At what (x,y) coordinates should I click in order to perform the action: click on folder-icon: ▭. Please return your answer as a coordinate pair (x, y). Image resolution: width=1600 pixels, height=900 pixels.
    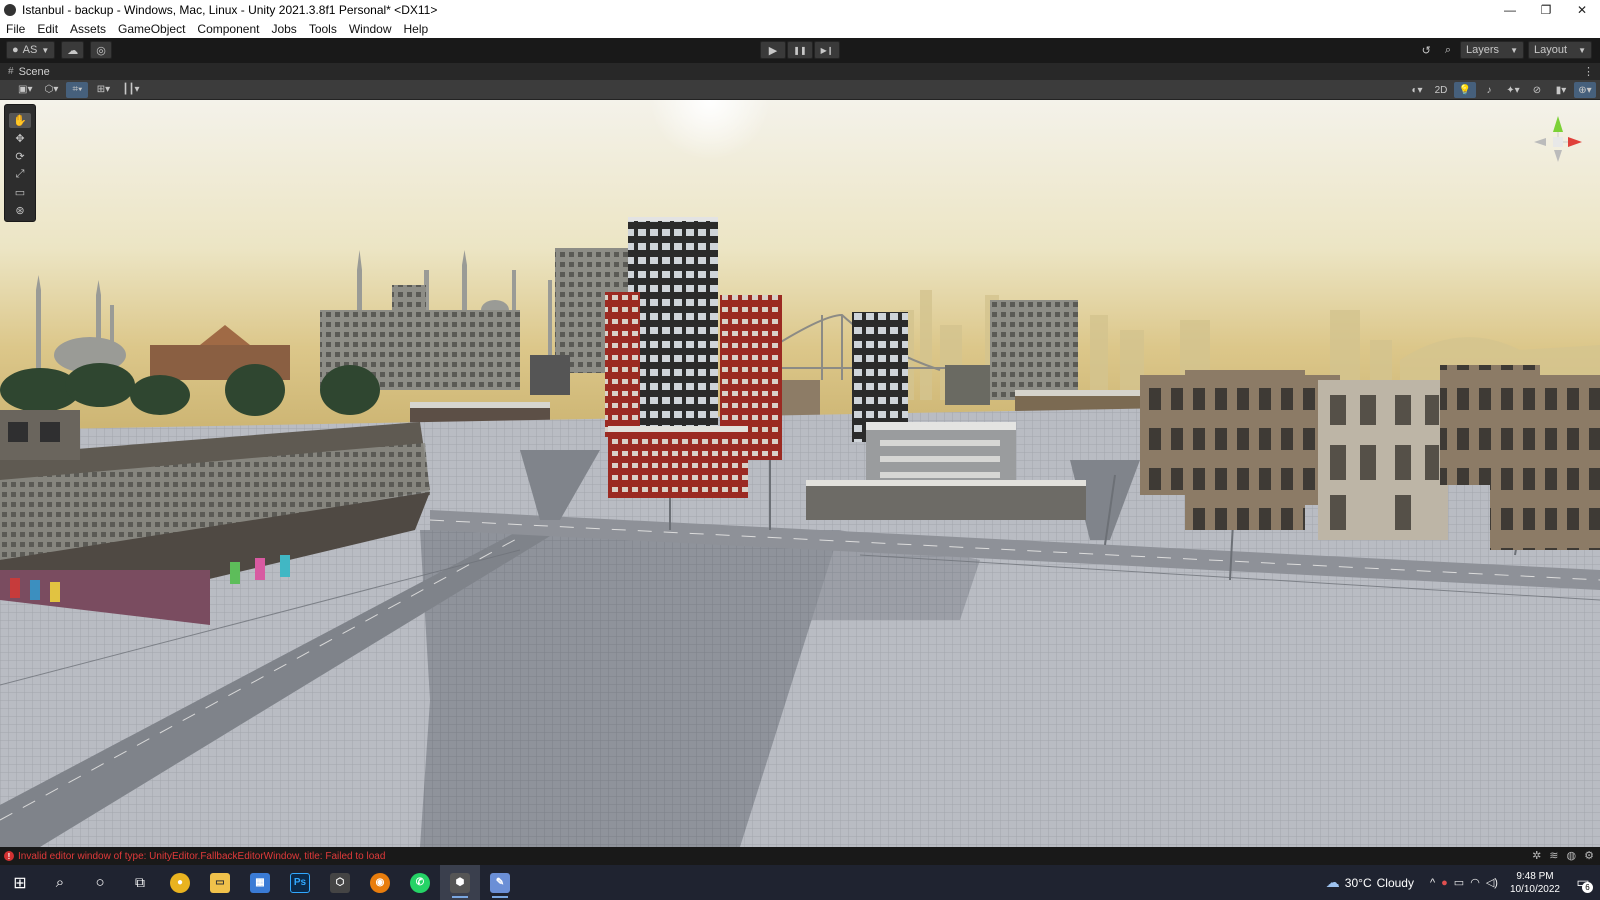
    Looking at the image, I should click on (220, 882).